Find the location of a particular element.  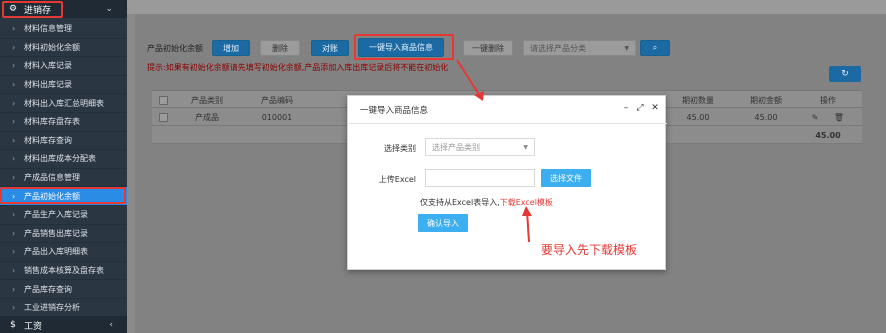

search-button: ⌕ is located at coordinates (655, 48).